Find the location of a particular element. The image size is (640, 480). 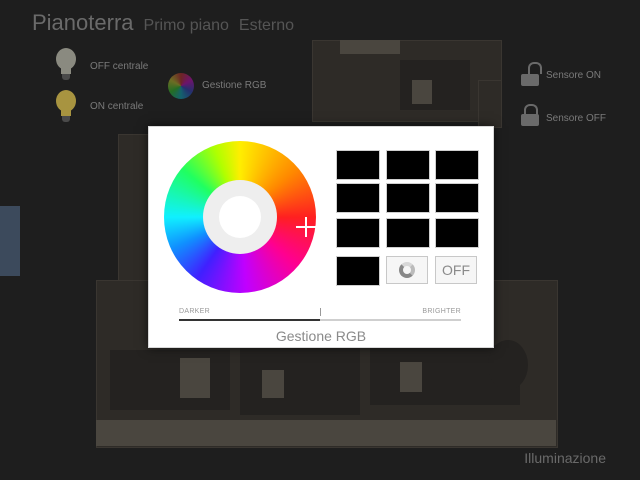

color-wheel is located at coordinates (240, 217).